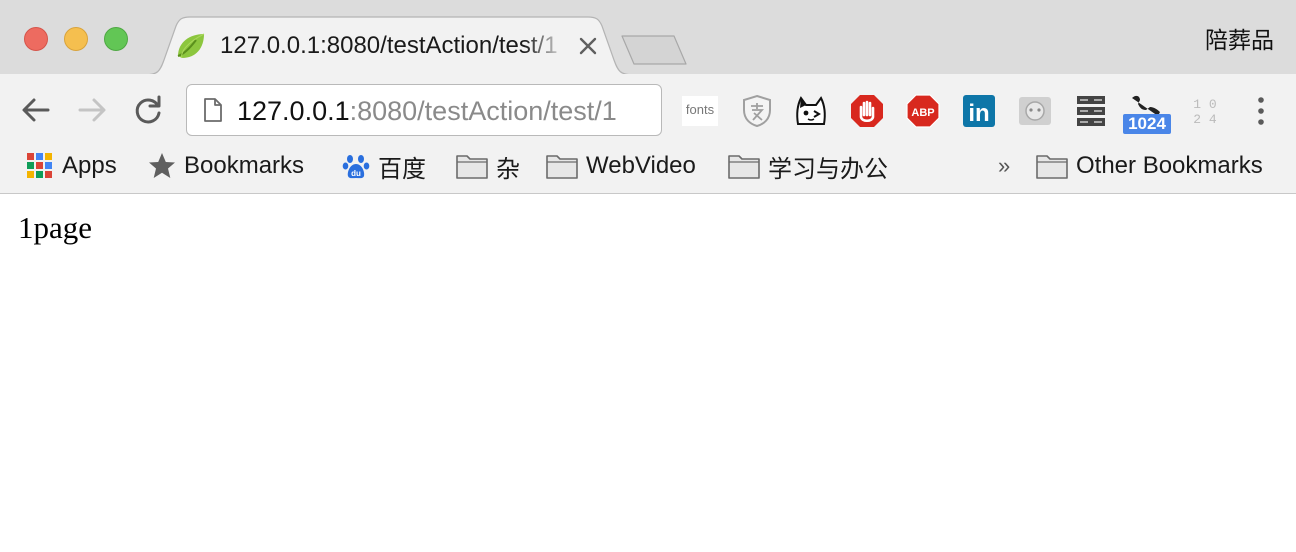 The height and width of the screenshot is (552, 1296). I want to click on server-extension-icon, so click(1091, 111).